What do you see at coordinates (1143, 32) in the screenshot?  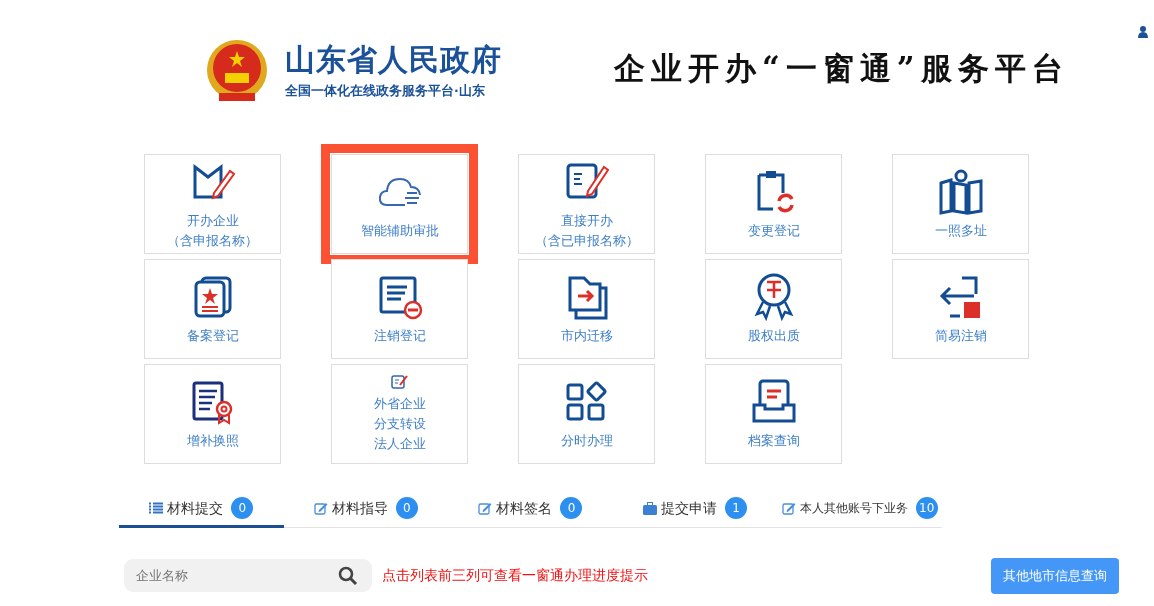 I see `user-icon` at bounding box center [1143, 32].